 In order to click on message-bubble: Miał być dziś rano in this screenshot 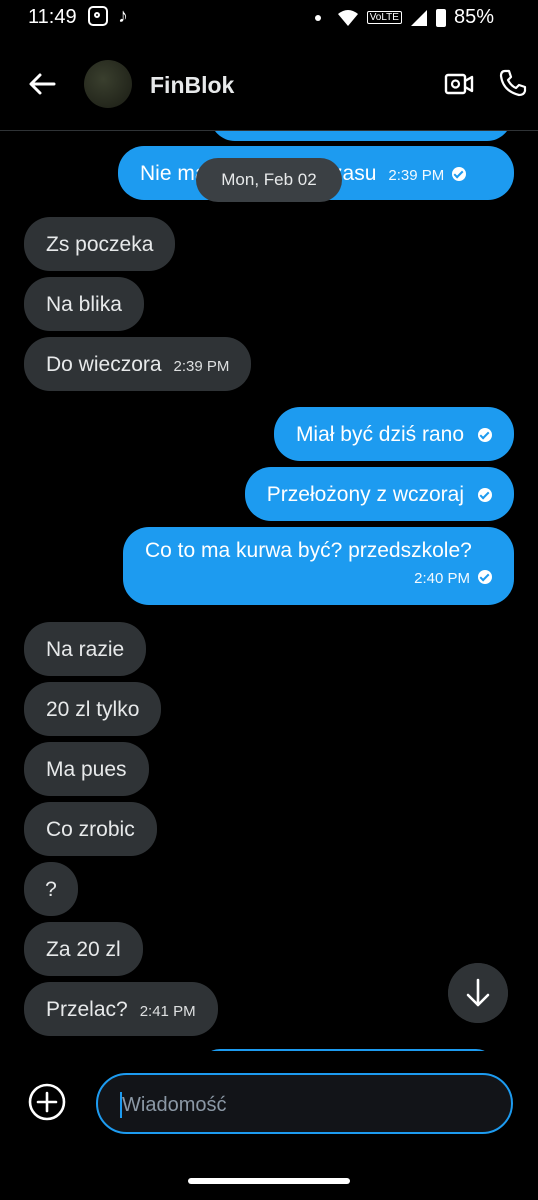, I will do `click(393, 434)`.